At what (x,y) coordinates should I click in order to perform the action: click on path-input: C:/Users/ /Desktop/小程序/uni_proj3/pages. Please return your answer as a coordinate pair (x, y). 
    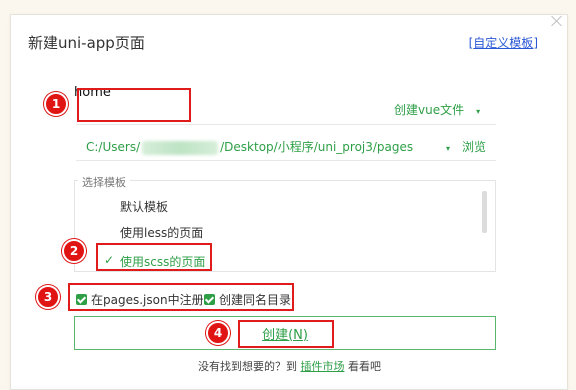
    Looking at the image, I should click on (249, 146).